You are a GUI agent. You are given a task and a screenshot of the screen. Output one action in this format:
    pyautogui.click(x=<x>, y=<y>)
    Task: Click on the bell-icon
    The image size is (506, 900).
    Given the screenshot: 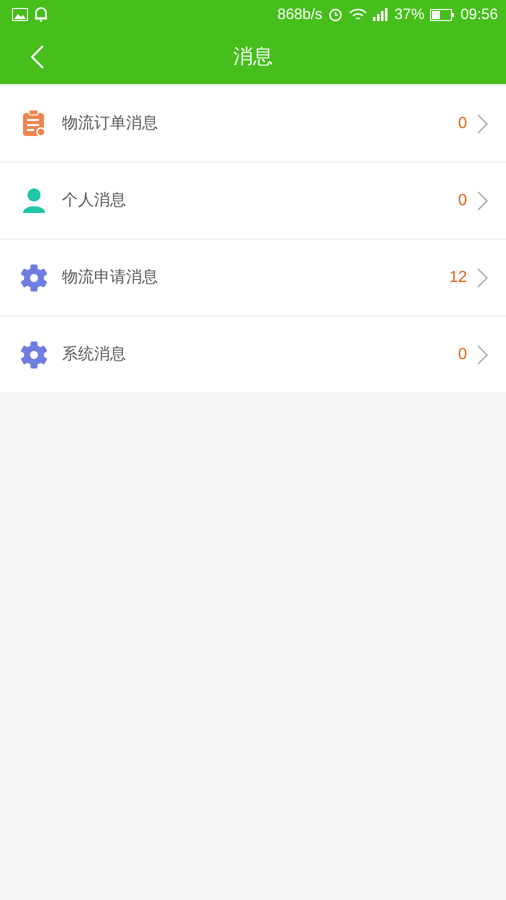 What is the action you would take?
    pyautogui.click(x=41, y=14)
    